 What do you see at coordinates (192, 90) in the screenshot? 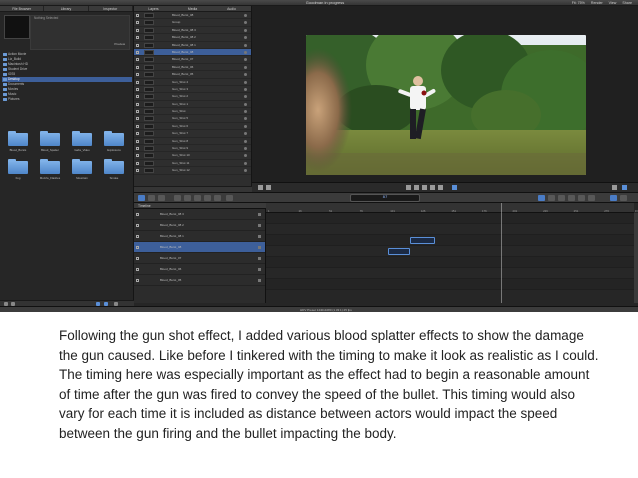
I see `layer-row: Gun_Shot 3` at bounding box center [192, 90].